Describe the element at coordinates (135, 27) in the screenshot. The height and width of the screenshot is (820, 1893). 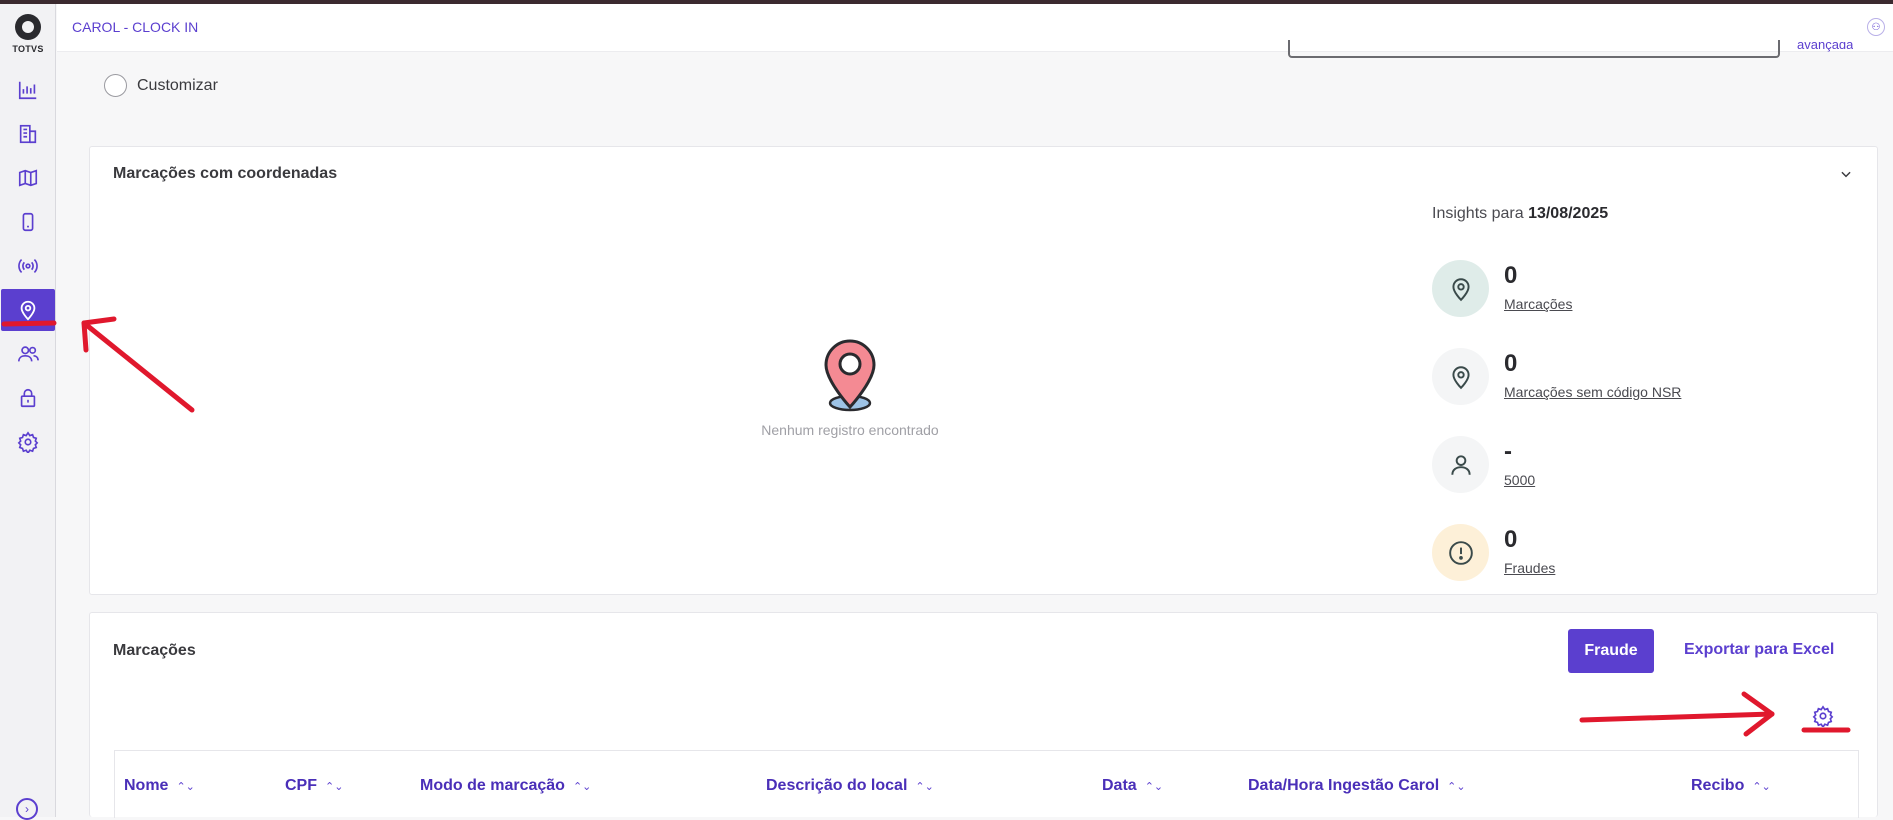
I see `page-title: CAROL - CLOCK IN` at that location.